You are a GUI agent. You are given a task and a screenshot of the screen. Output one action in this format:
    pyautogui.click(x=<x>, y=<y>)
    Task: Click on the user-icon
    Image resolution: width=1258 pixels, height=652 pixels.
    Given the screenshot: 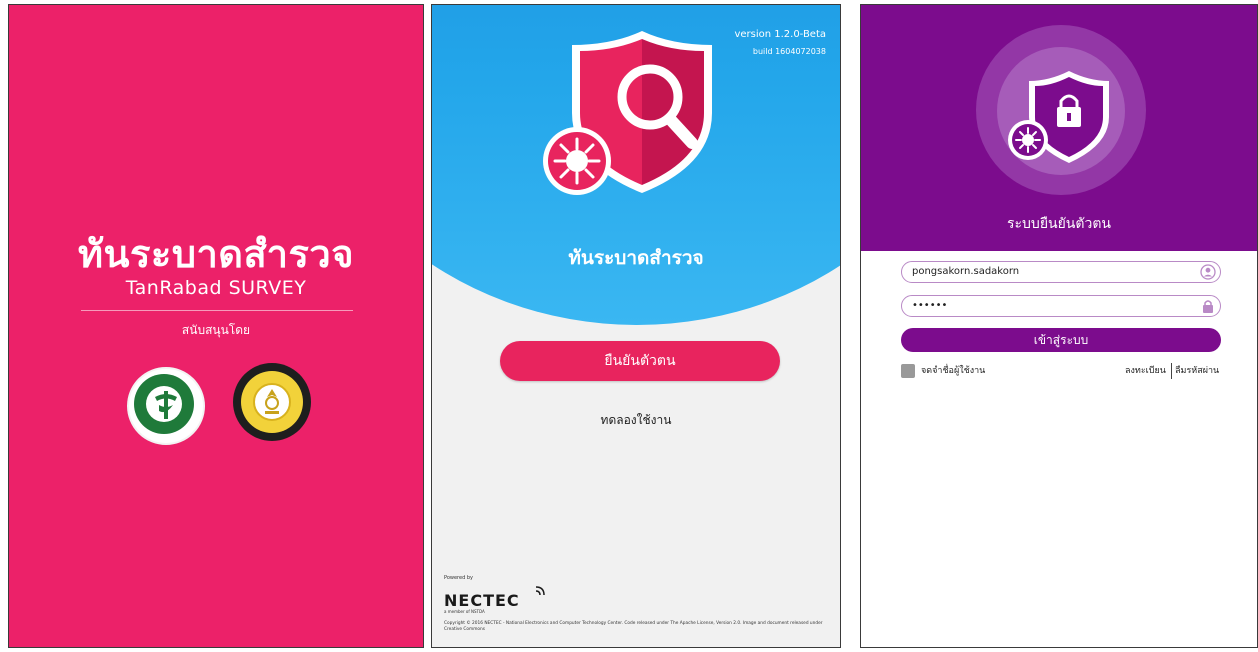 What is the action you would take?
    pyautogui.click(x=1208, y=272)
    